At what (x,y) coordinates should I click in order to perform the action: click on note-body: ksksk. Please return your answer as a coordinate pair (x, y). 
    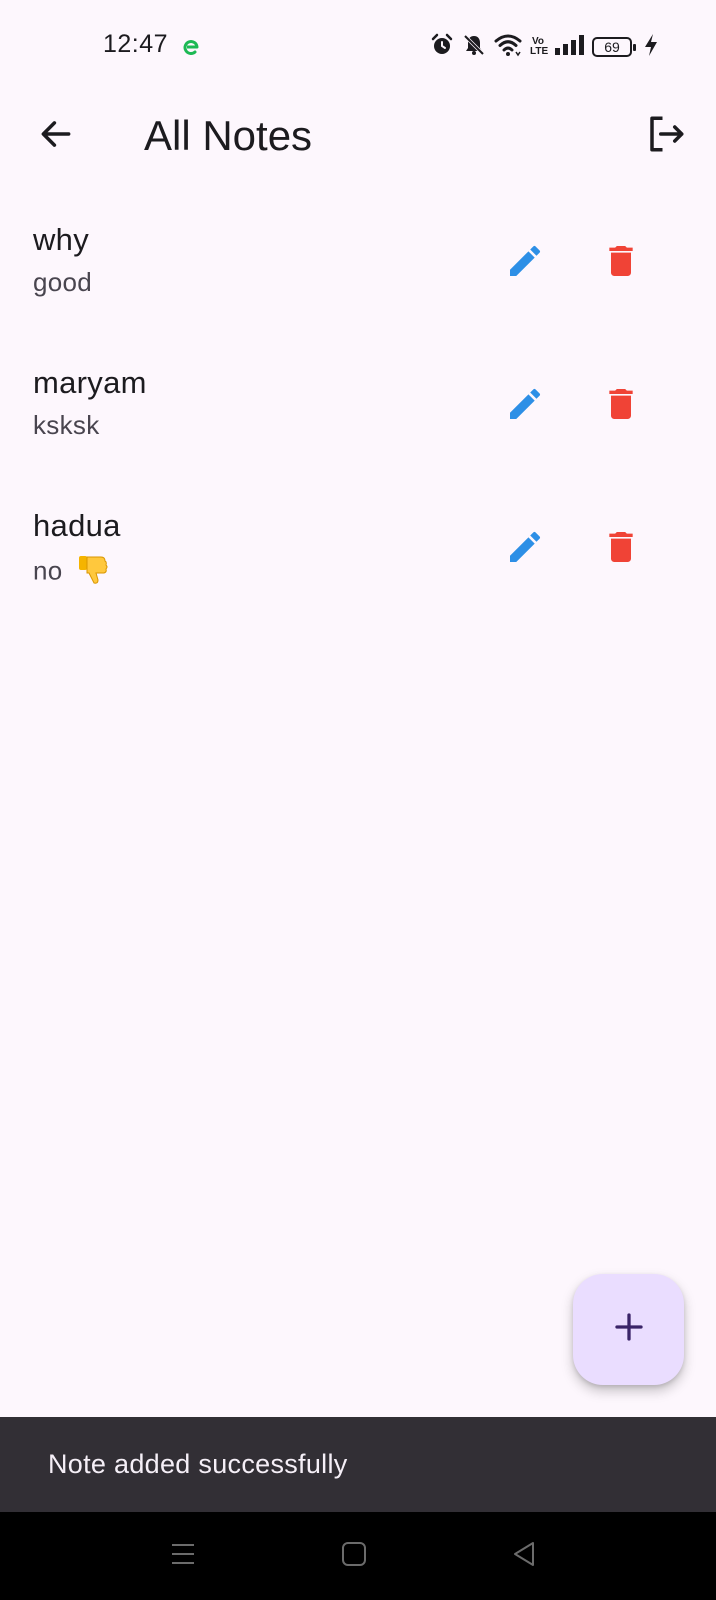
    Looking at the image, I should click on (66, 425).